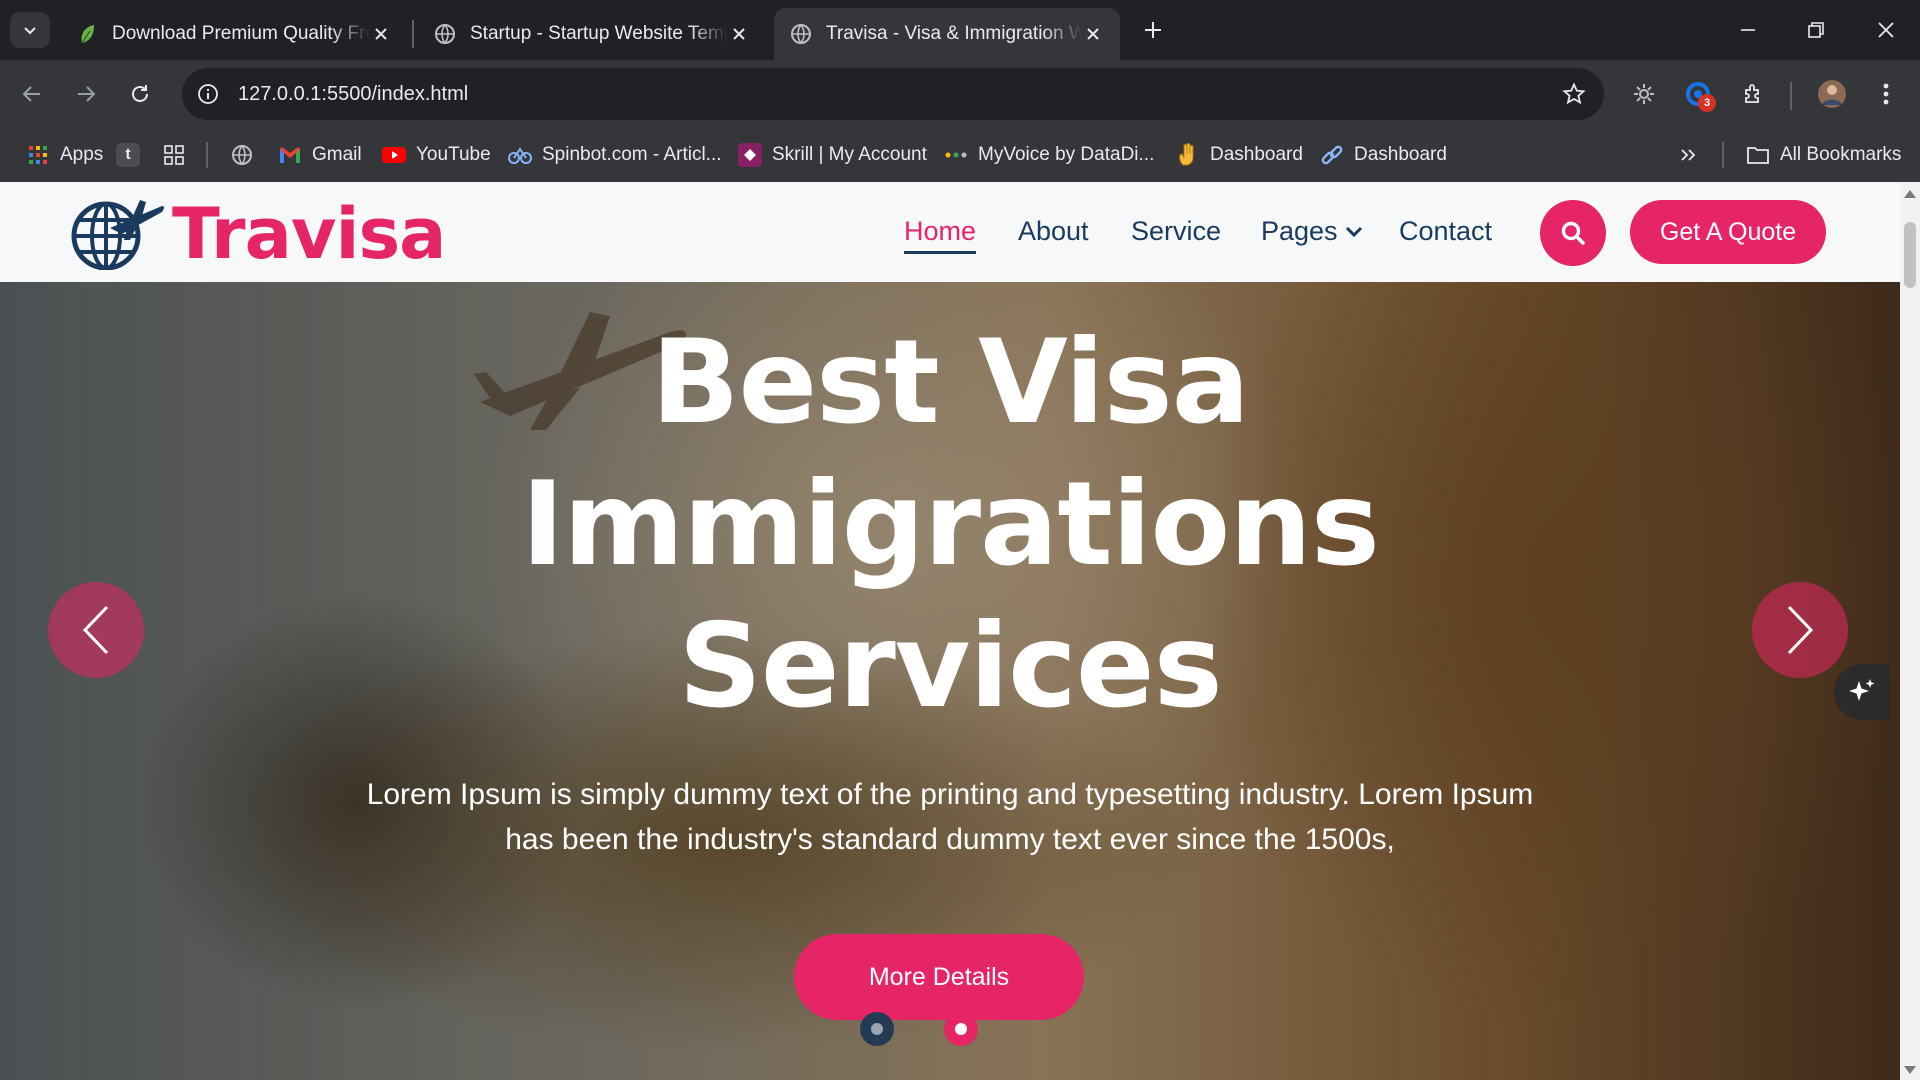 This screenshot has width=1920, height=1080. I want to click on nav-pages: Pages, so click(1312, 231).